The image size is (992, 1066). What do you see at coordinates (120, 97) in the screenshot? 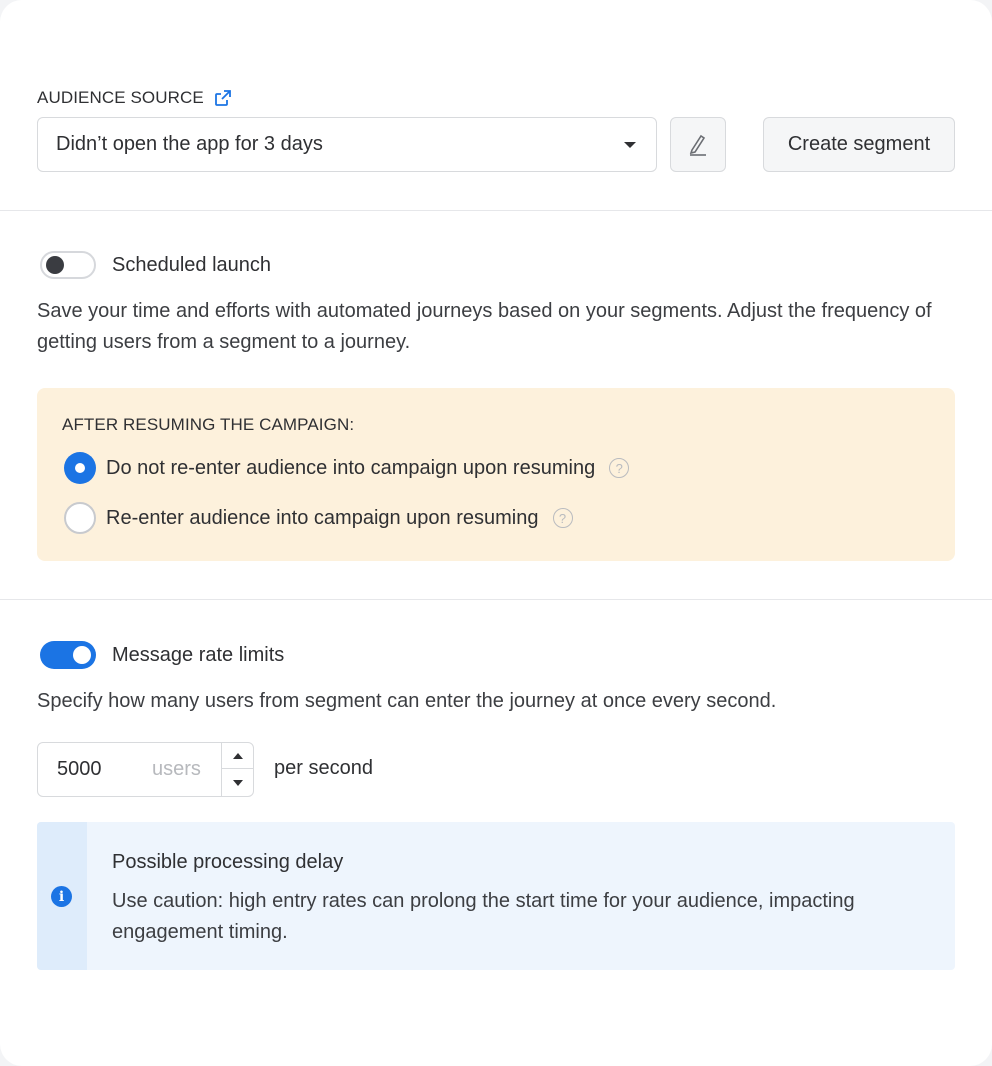
I see `audience-source-label: AUDIENCE SOURCE` at bounding box center [120, 97].